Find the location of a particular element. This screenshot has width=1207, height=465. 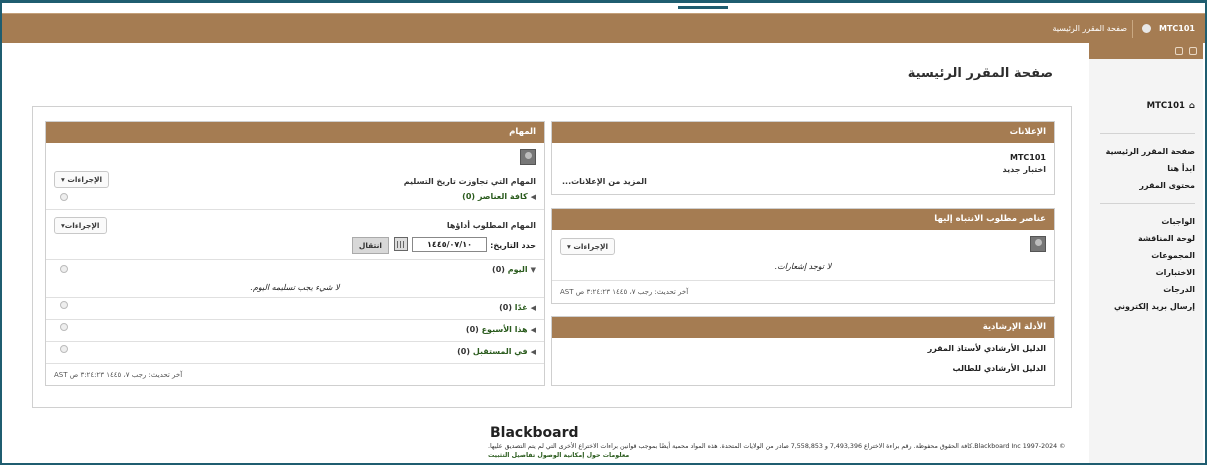

page-title: صفحة المقرر الرئيسية is located at coordinates (980, 73).